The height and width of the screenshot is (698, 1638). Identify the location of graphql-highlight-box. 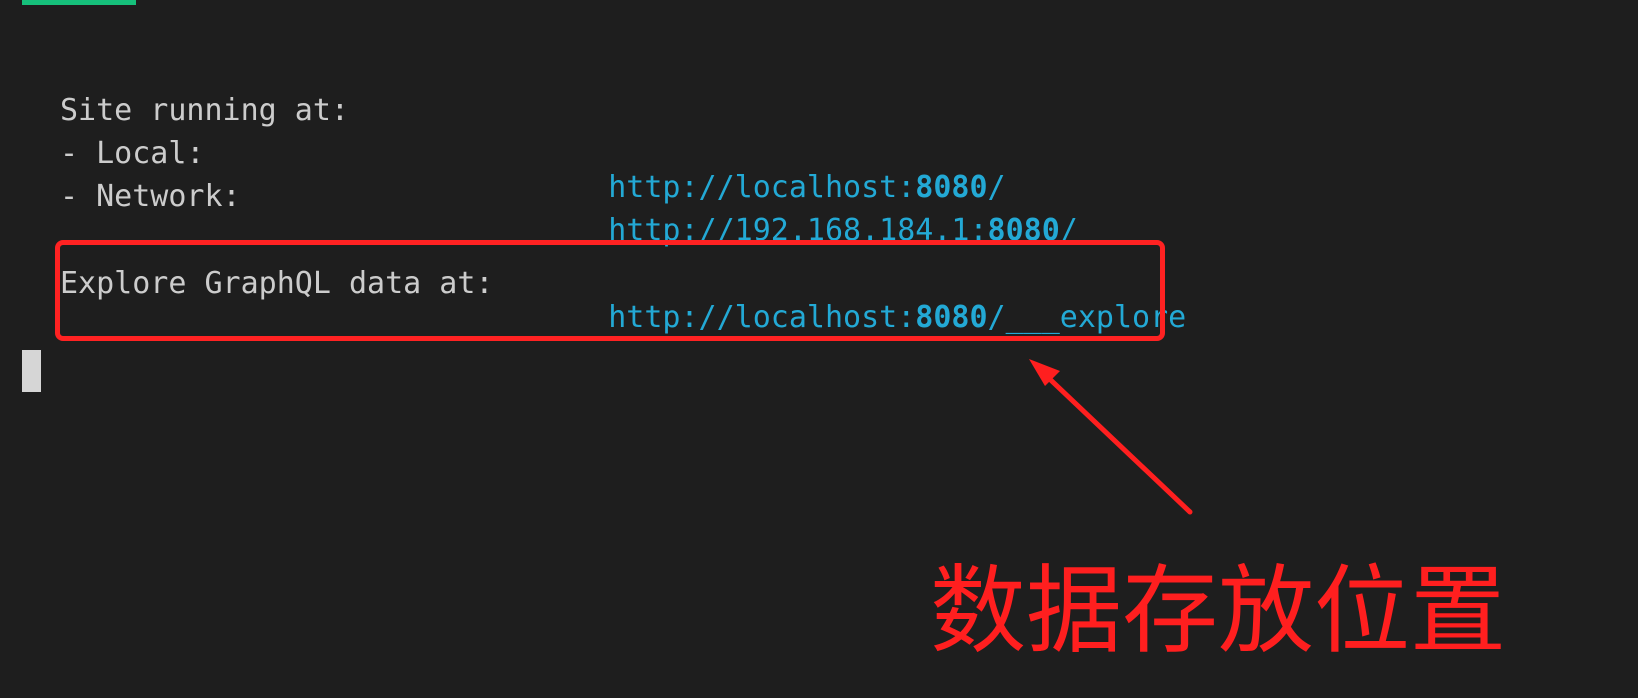
(610, 290).